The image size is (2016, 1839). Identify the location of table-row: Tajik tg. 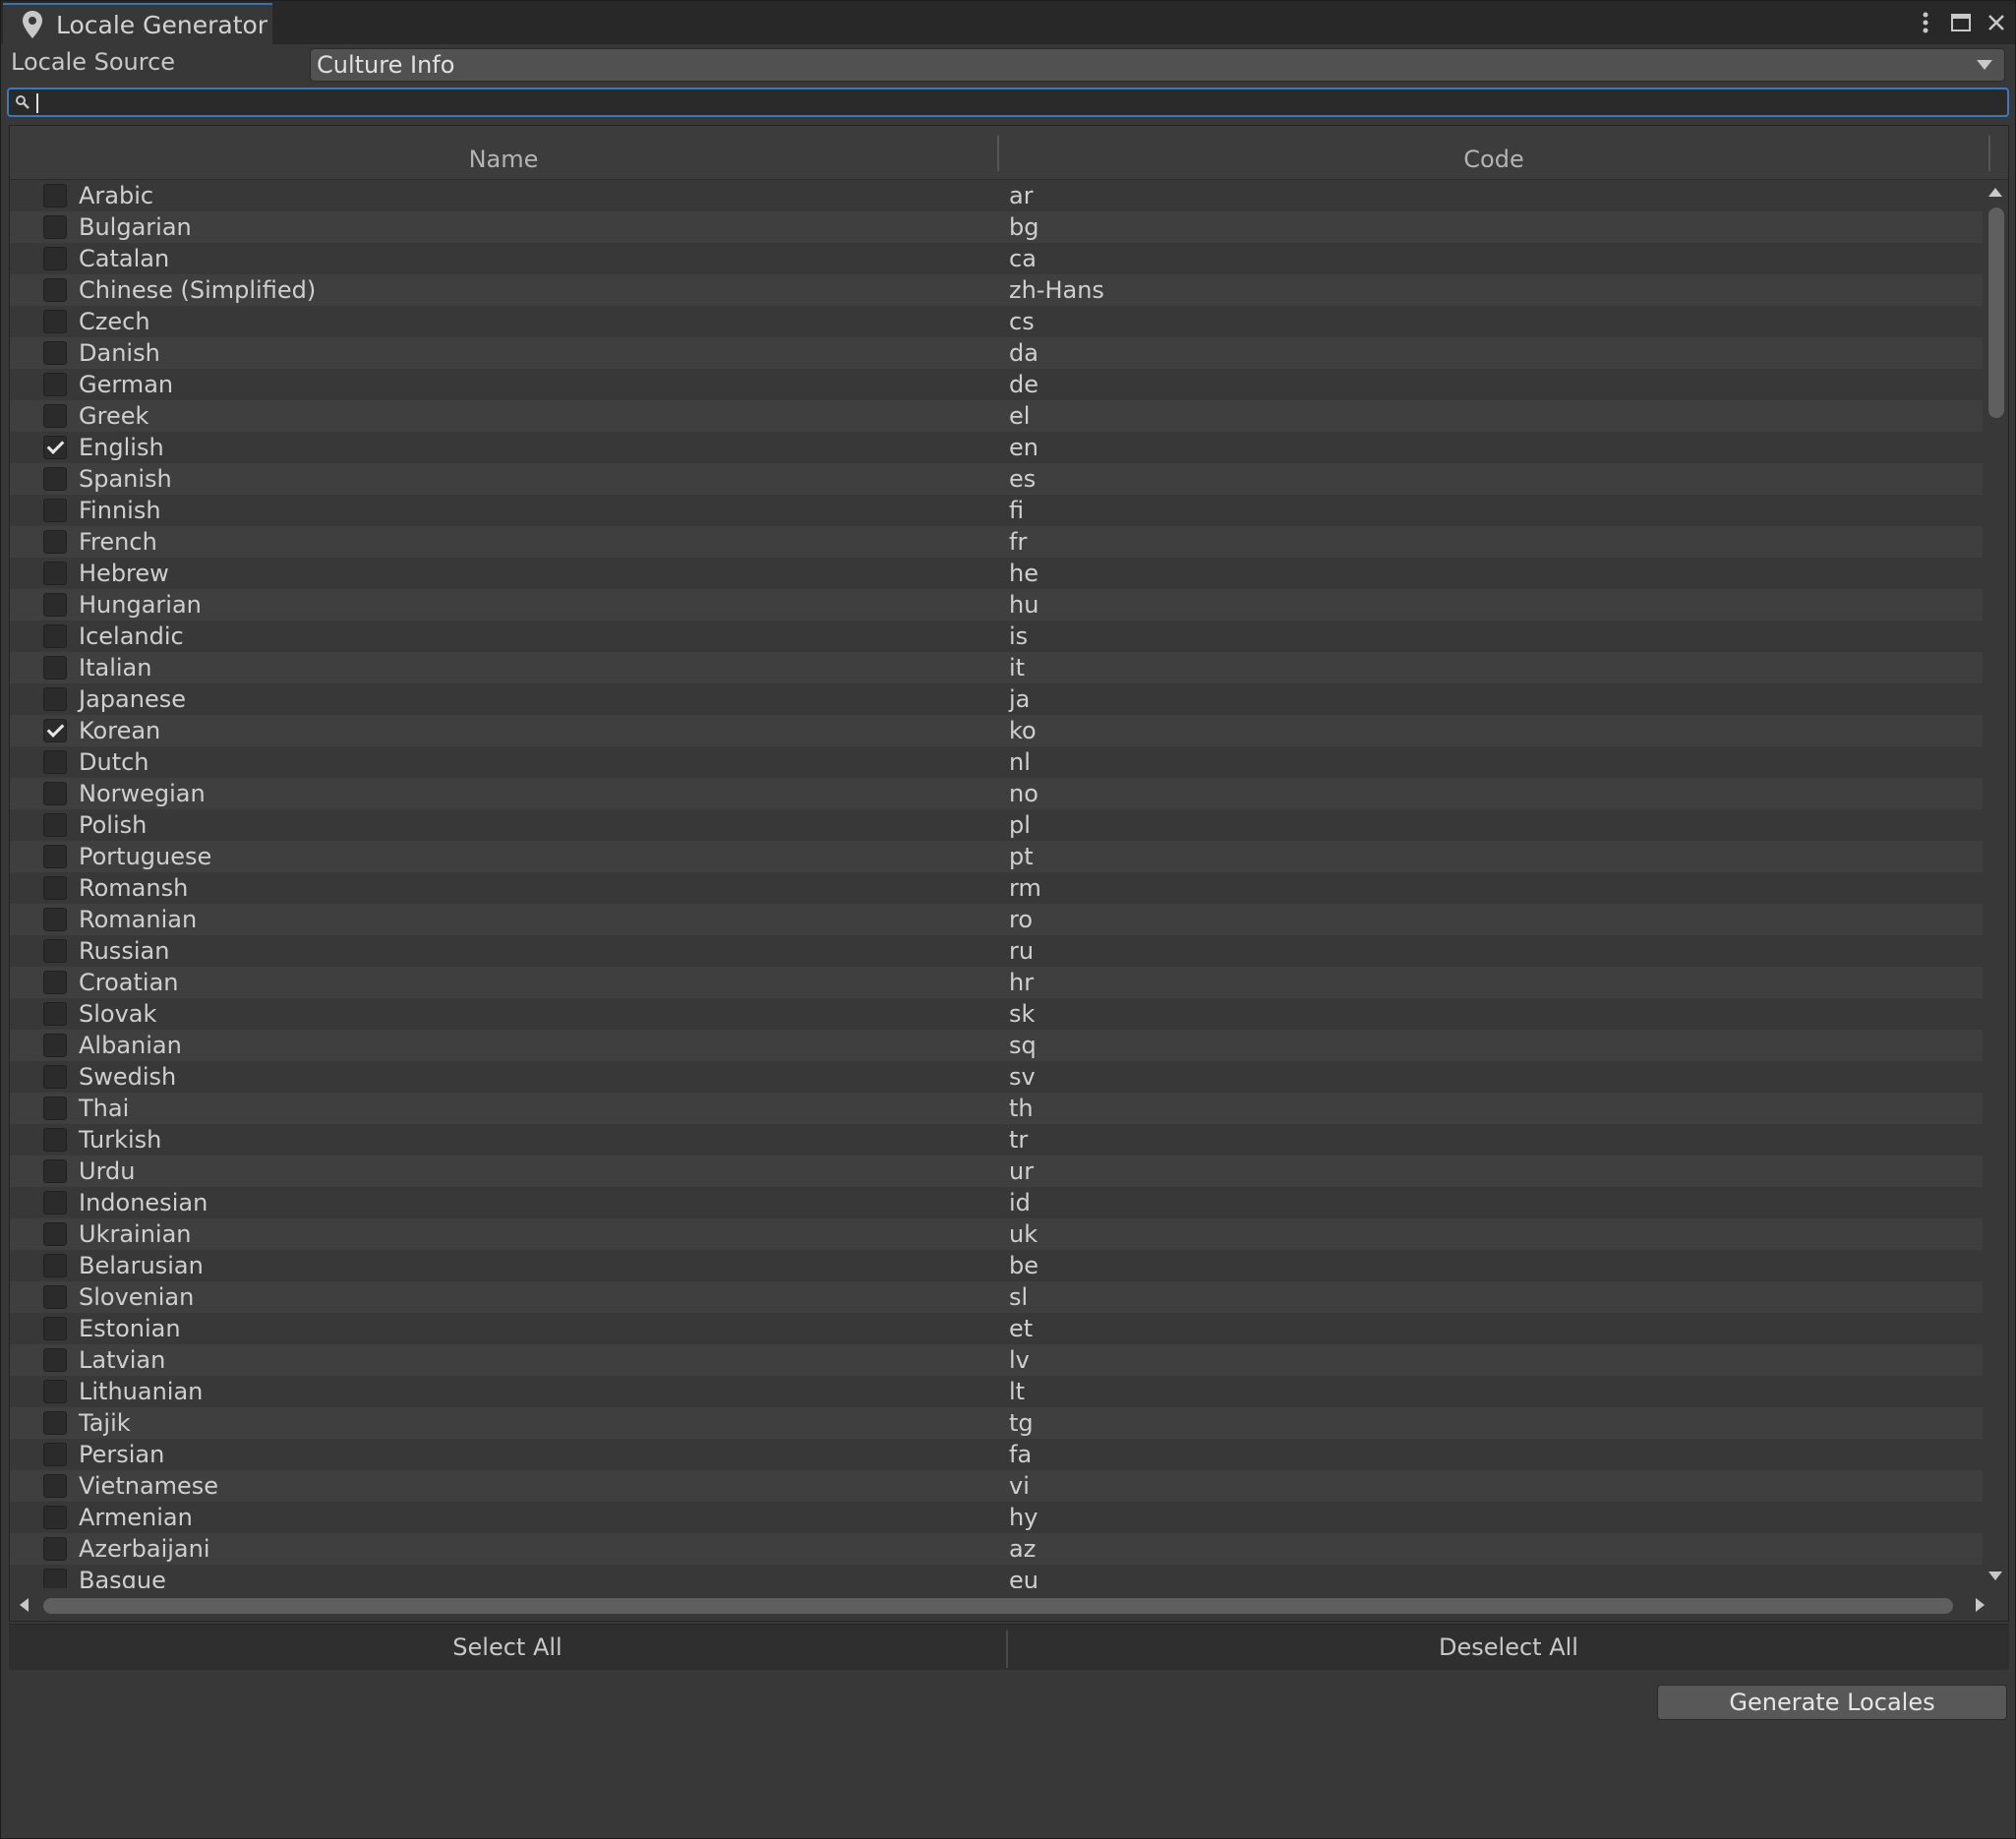
(996, 1423).